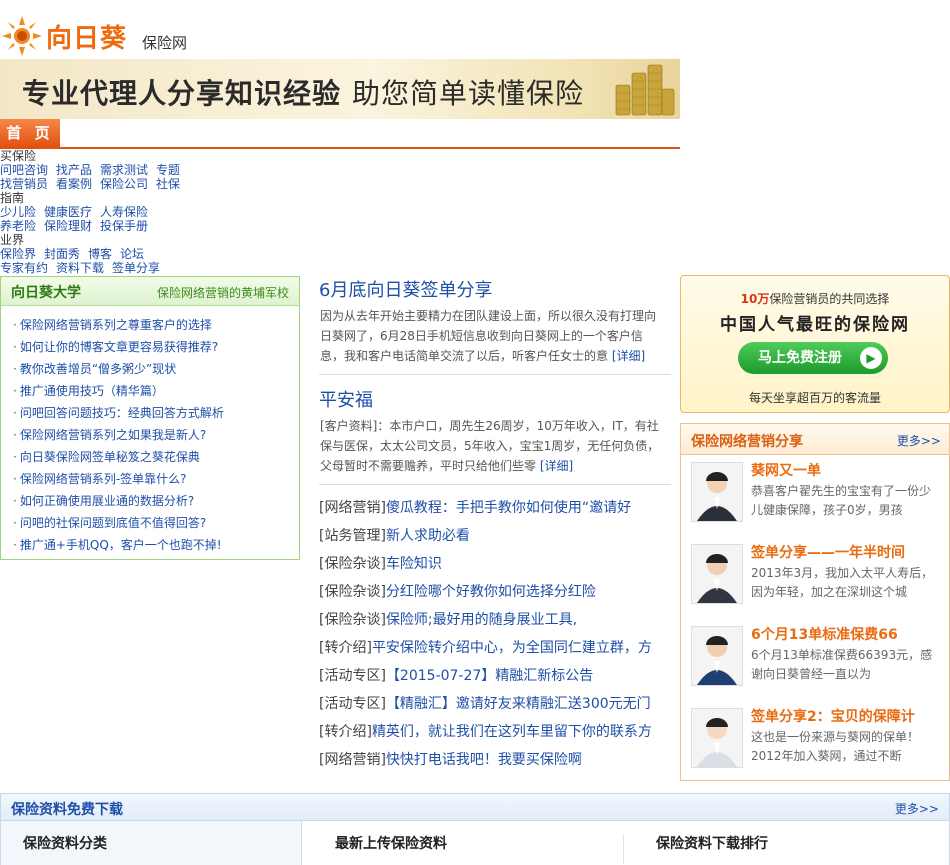  What do you see at coordinates (151, 843) in the screenshot?
I see `download-categories: 保险资料分类` at bounding box center [151, 843].